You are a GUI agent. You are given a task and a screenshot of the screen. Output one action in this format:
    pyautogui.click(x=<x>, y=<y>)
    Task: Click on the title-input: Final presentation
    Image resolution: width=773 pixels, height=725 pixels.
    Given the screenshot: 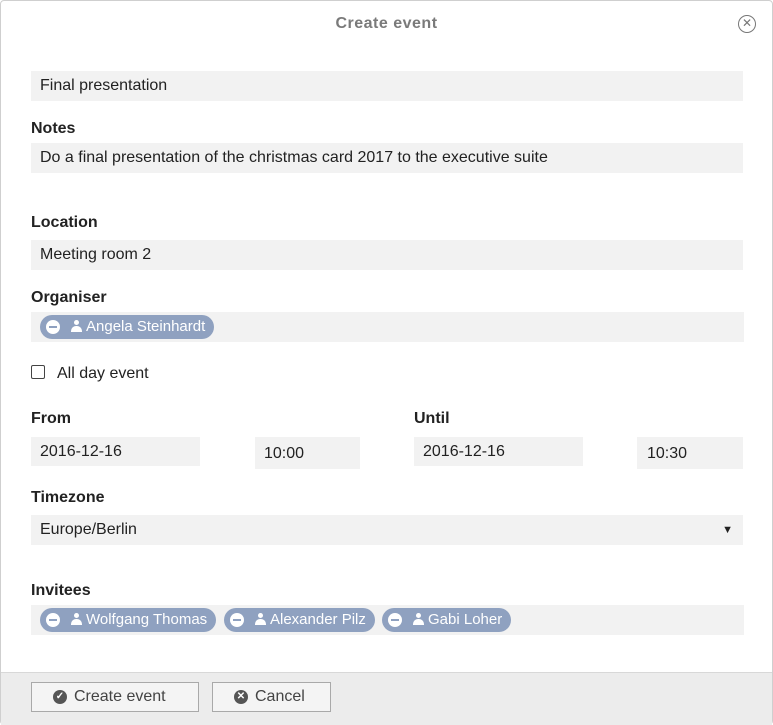 What is the action you would take?
    pyautogui.click(x=387, y=86)
    